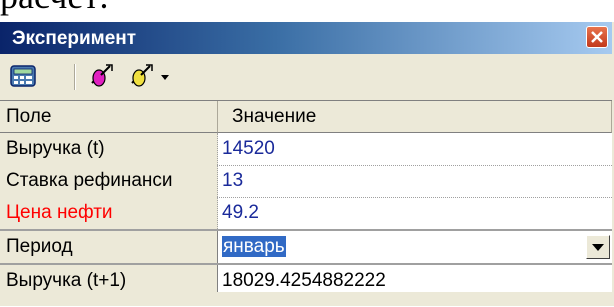 The image size is (614, 307). I want to click on row-name: Выручка (t), so click(109, 149).